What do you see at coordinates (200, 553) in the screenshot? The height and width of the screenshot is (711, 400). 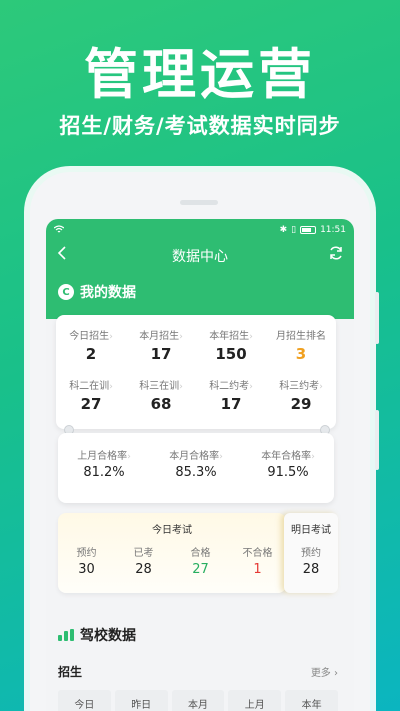 I see `stat-label: 合格` at bounding box center [200, 553].